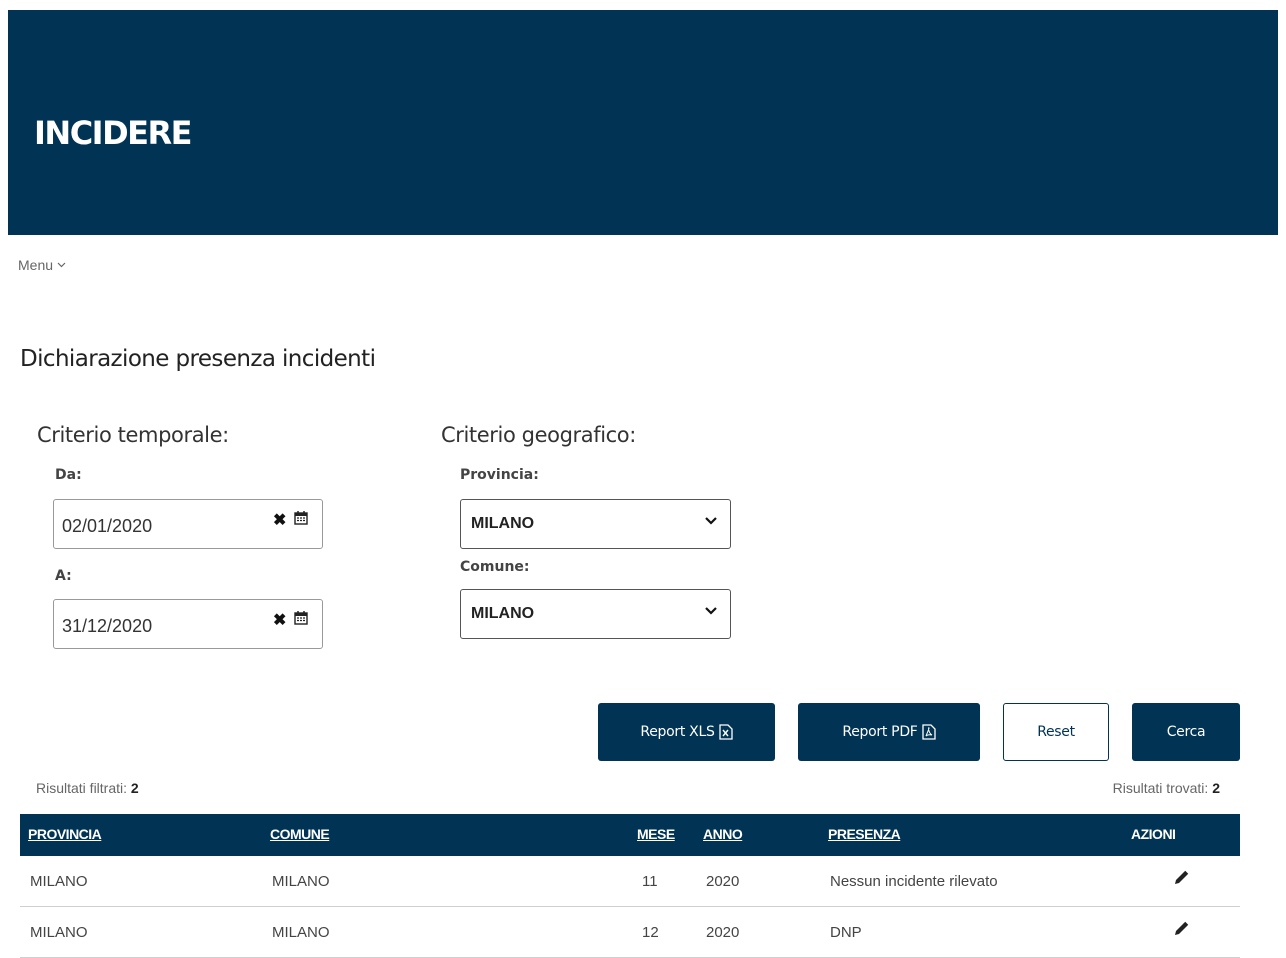 The image size is (1286, 958). Describe the element at coordinates (846, 932) in the screenshot. I see `cell-presenza: DNP` at that location.